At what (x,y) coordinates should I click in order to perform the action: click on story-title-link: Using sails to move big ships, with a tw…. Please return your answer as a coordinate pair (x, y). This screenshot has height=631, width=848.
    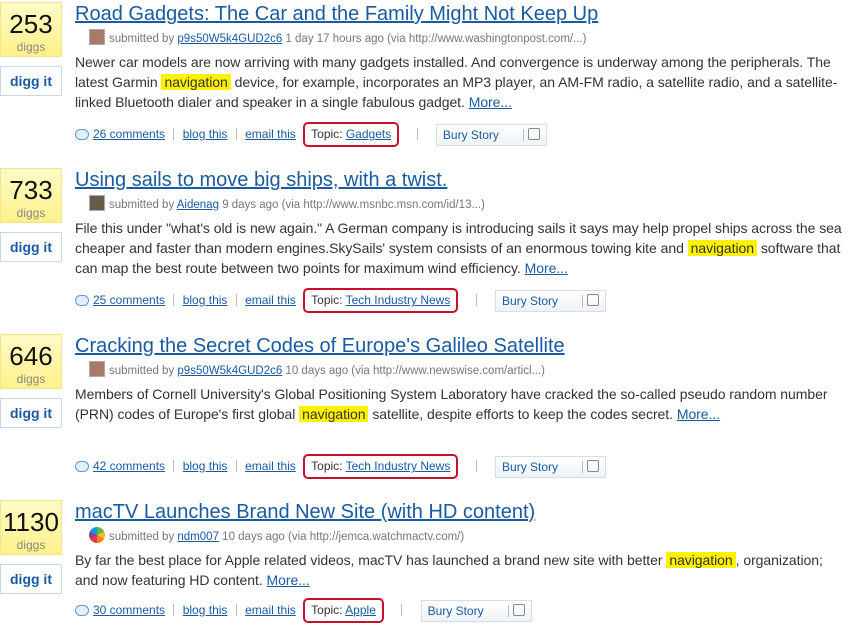
    Looking at the image, I should click on (461, 180).